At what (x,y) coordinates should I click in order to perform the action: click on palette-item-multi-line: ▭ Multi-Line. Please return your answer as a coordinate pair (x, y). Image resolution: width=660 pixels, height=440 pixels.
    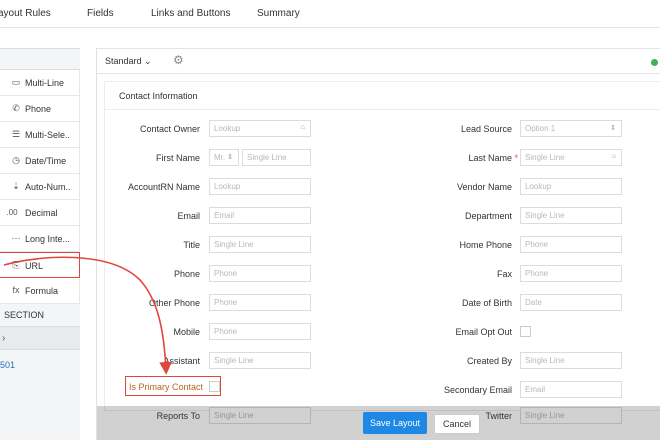
    Looking at the image, I should click on (40, 83).